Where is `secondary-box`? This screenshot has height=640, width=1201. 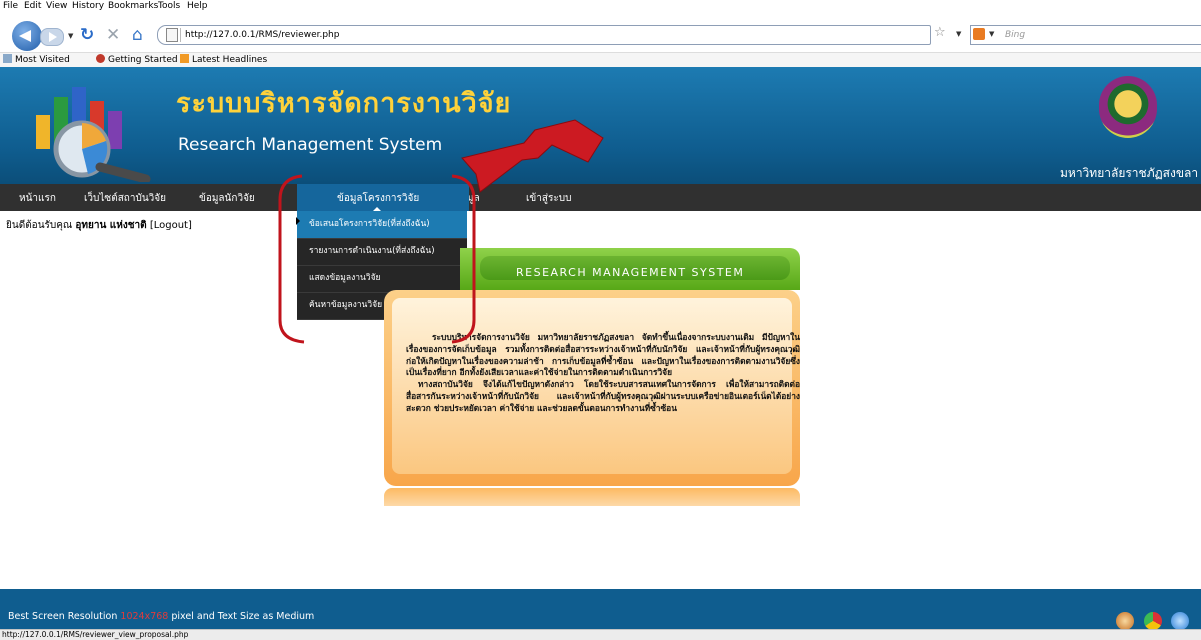 secondary-box is located at coordinates (592, 497).